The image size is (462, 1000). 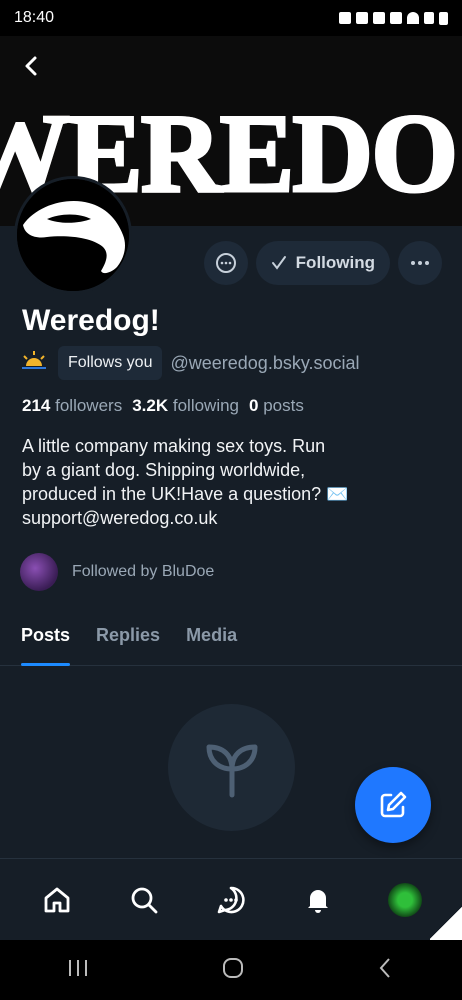 I want to click on ellipsis-icon, so click(x=420, y=263).